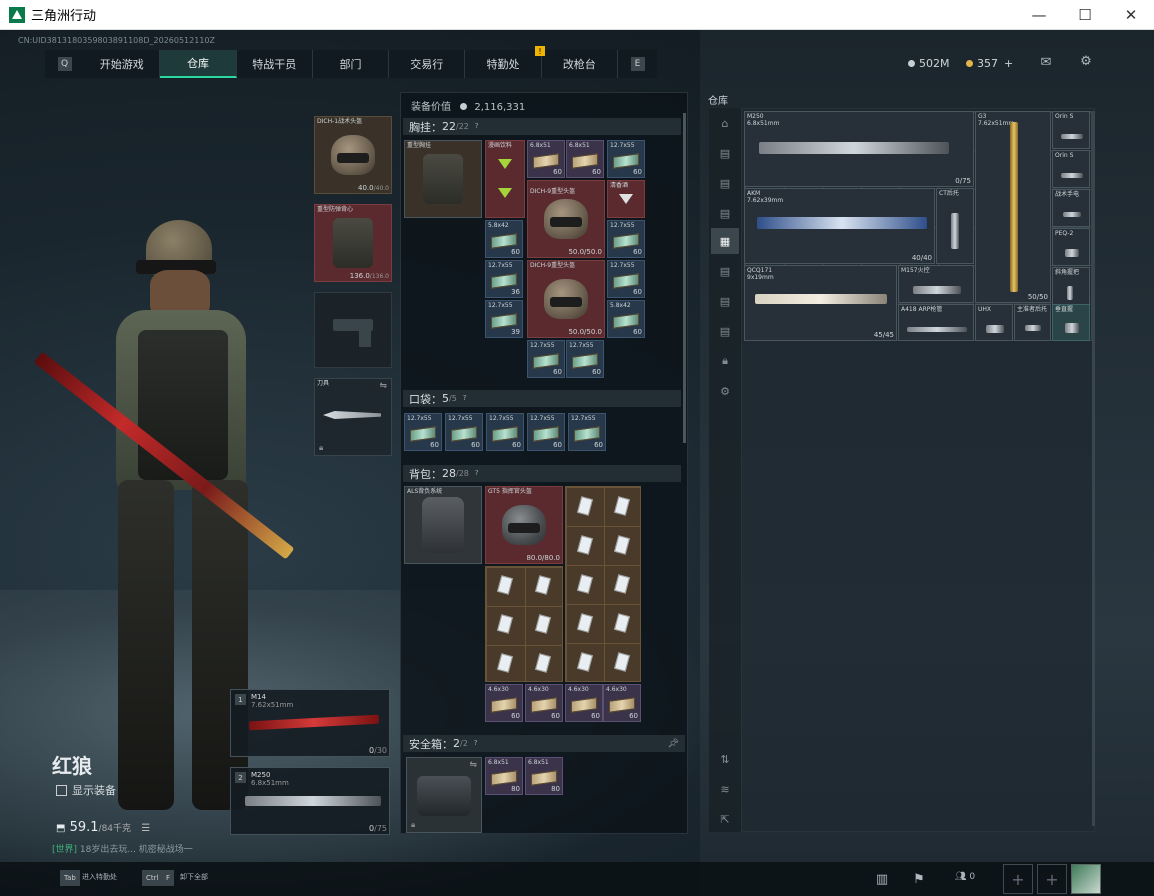  I want to click on tab-operators: 特战干员, so click(275, 64).